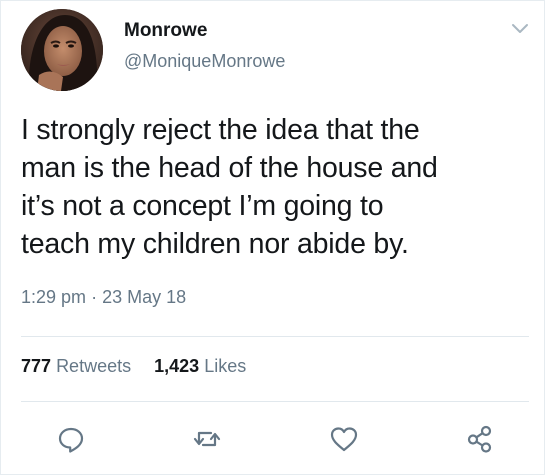 The width and height of the screenshot is (545, 475). I want to click on likes-count: 1,423, so click(177, 366).